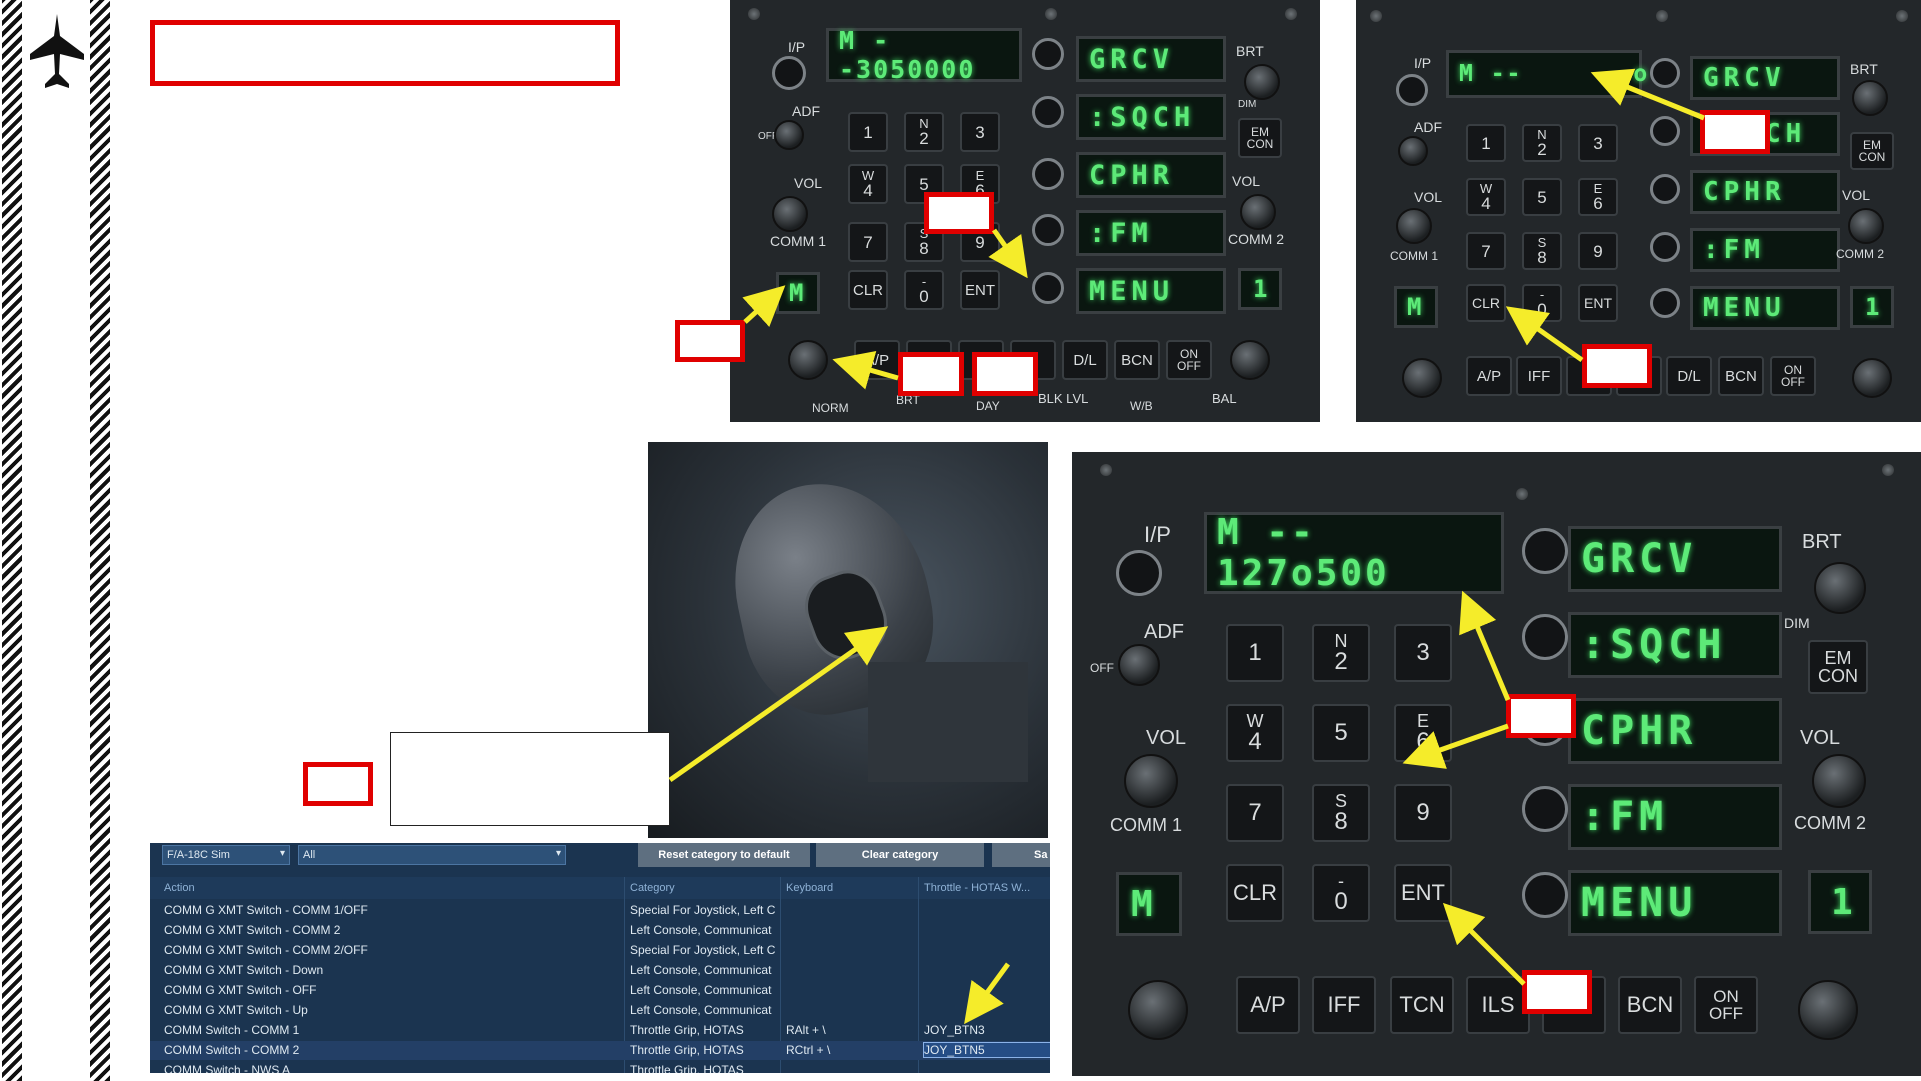  Describe the element at coordinates (1484, 944) in the screenshot. I see `arrow-ent-large` at that location.